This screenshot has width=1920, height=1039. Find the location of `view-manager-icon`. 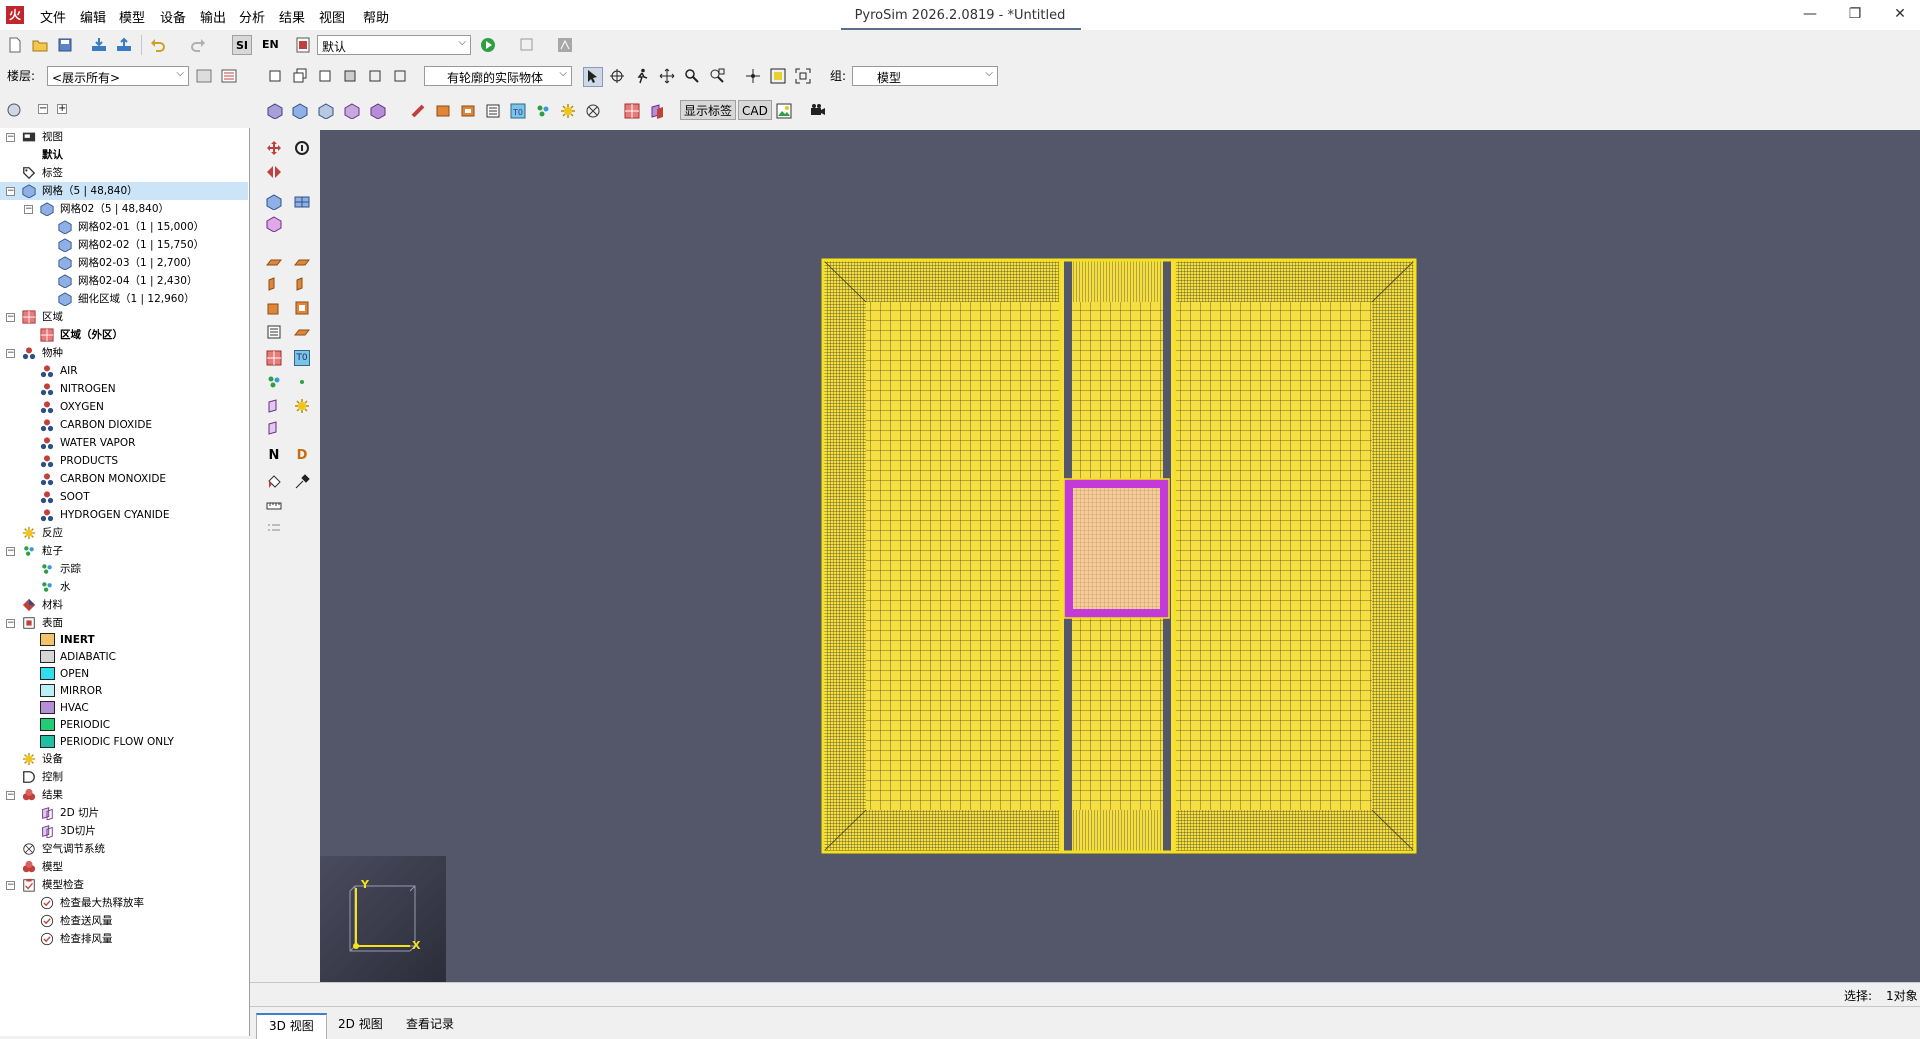

view-manager-icon is located at coordinates (303, 45).